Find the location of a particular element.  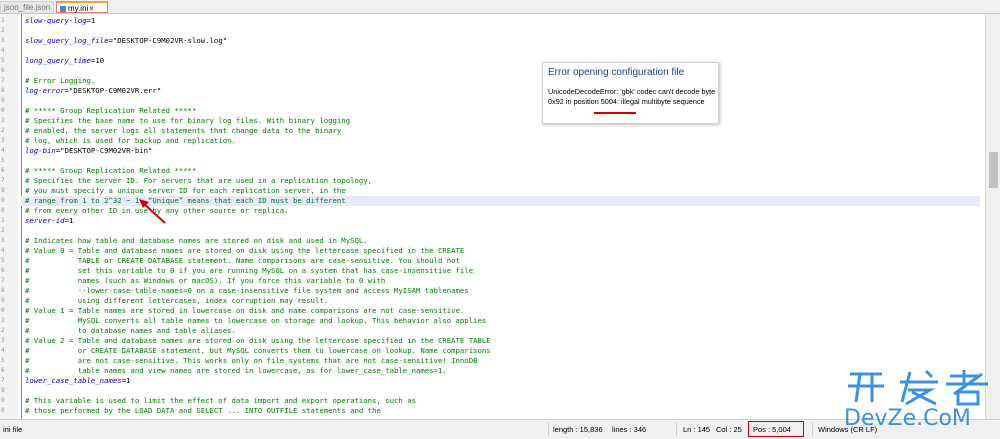

watermark-domain-logo: DevZe.CoM is located at coordinates (919, 420).